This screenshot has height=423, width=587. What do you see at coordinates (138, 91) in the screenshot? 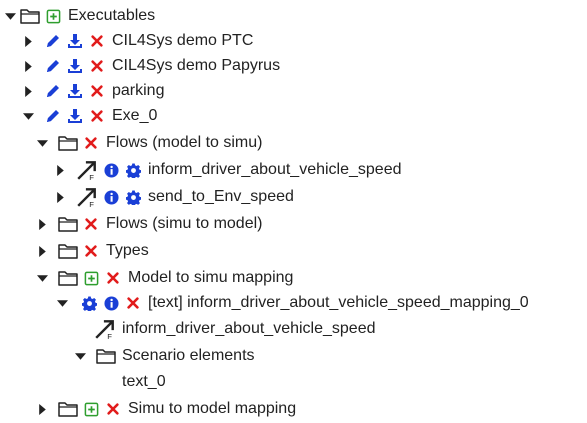
I see `node-label: parking` at bounding box center [138, 91].